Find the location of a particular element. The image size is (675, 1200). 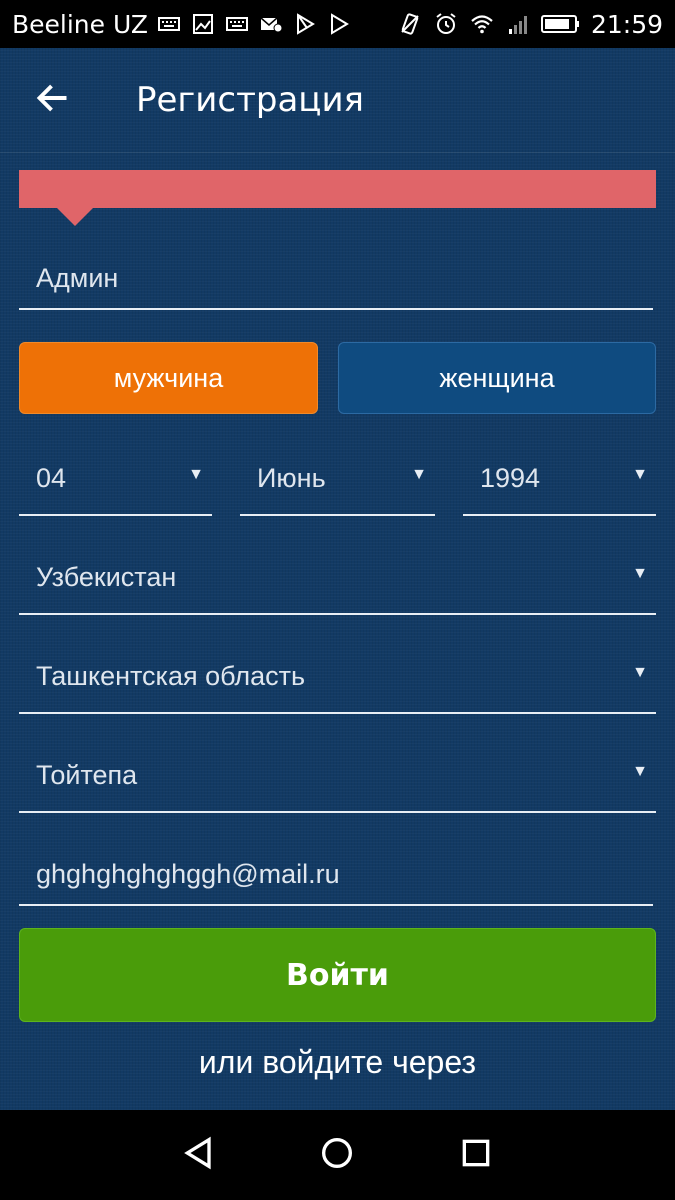

or-login-via-label: или войдите через is located at coordinates (337, 1062).